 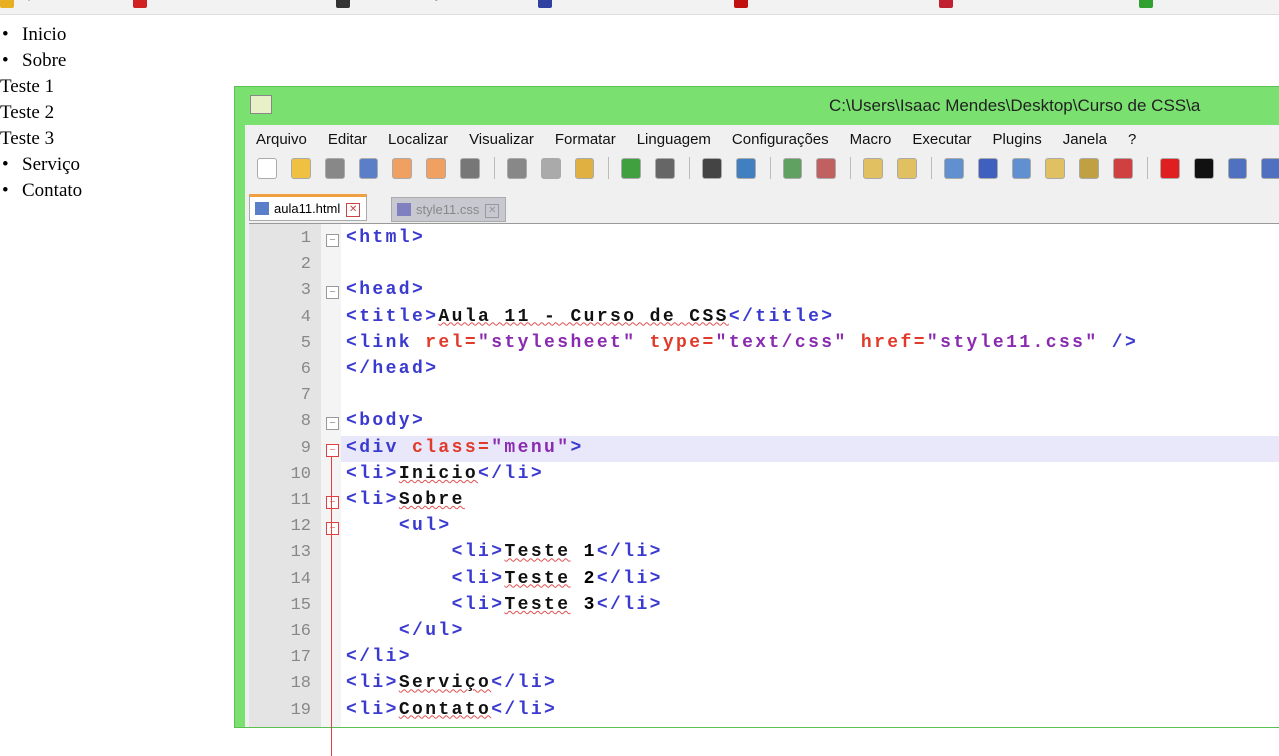 What do you see at coordinates (53, 4) in the screenshot?
I see `bookmark-item: Aplicativos` at bounding box center [53, 4].